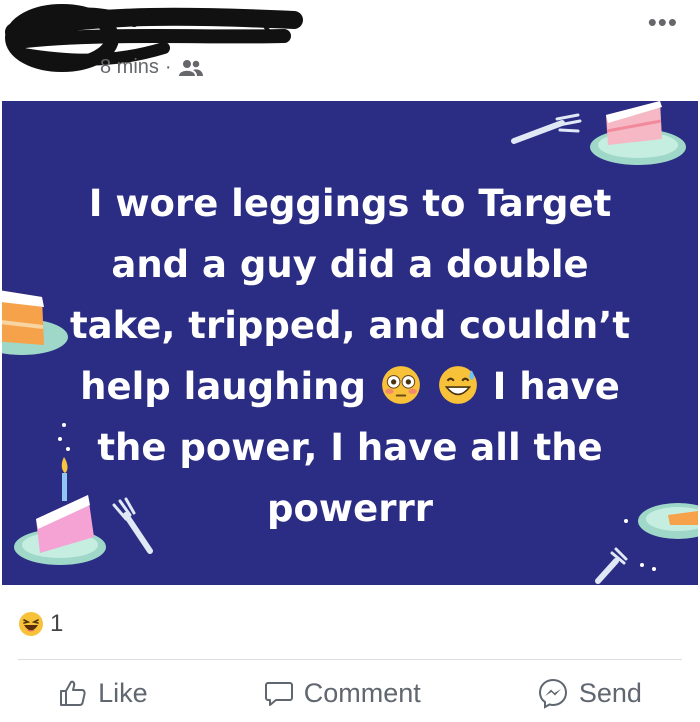 The width and height of the screenshot is (700, 722). What do you see at coordinates (73, 693) in the screenshot?
I see `thumbs-up-icon` at bounding box center [73, 693].